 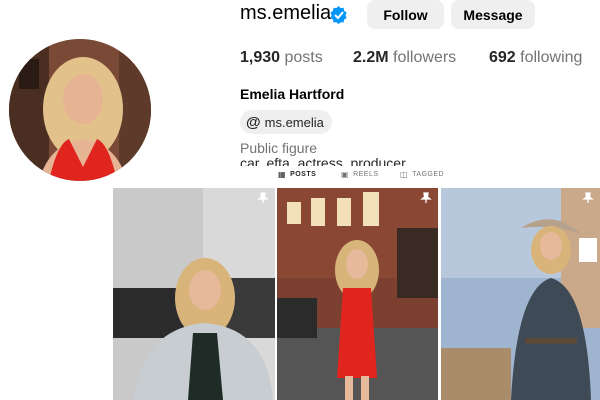 What do you see at coordinates (551, 57) in the screenshot?
I see `following-count-label: following` at bounding box center [551, 57].